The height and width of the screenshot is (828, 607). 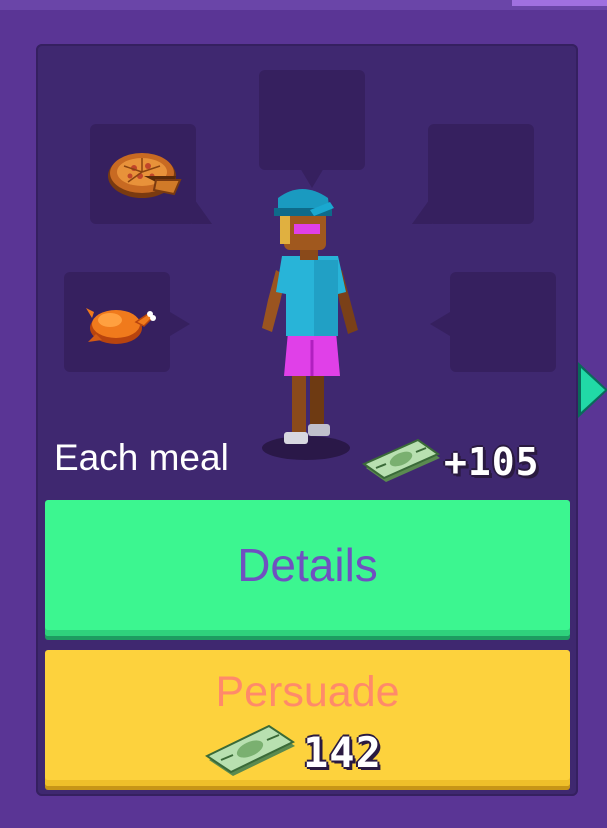 What do you see at coordinates (121, 326) in the screenshot?
I see `roast-chicken-icon` at bounding box center [121, 326].